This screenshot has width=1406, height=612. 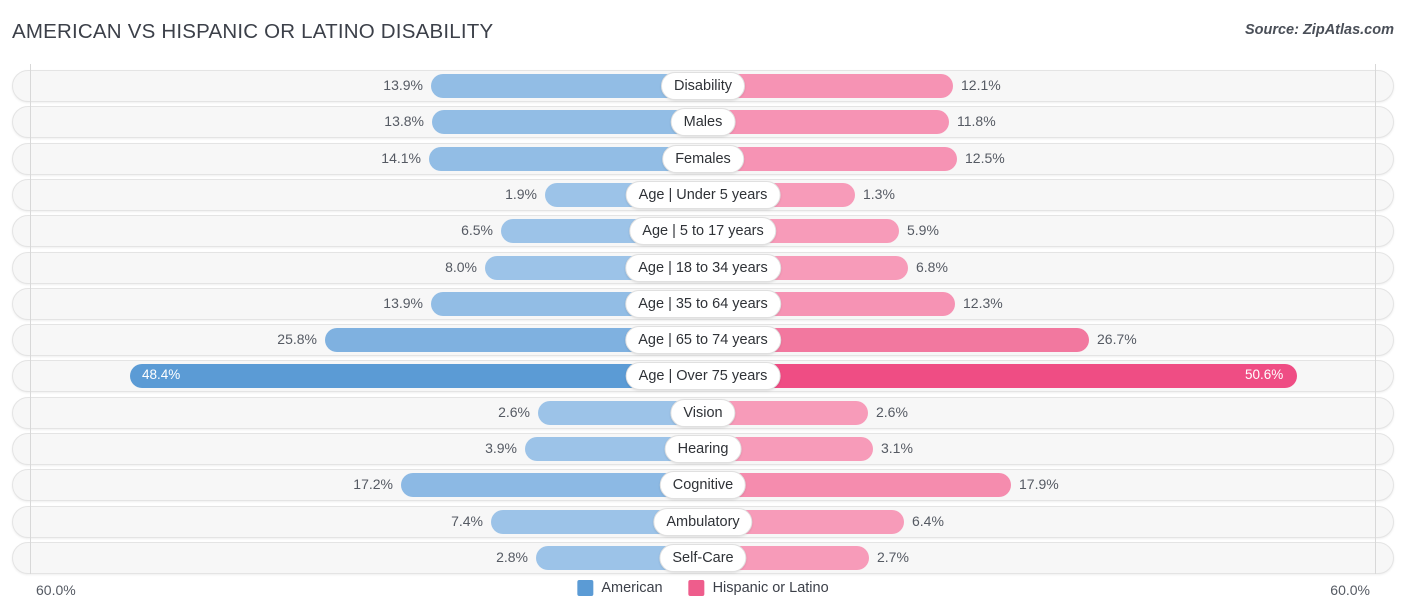 I want to click on category-label-pill: Age | 65 to 74 years, so click(x=703, y=340).